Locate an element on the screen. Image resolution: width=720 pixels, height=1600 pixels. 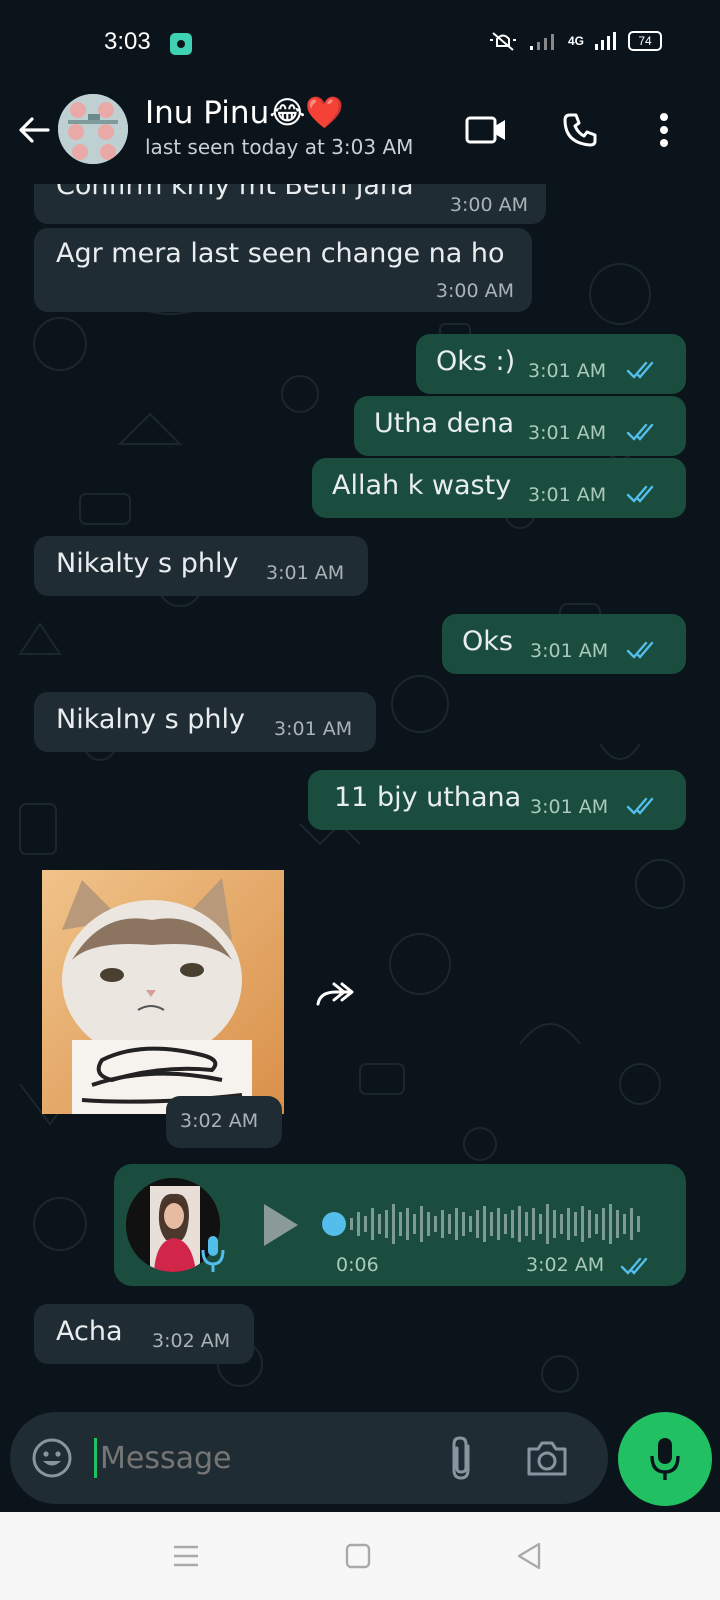
voice-message-bubble: 0:06 3:02 AM is located at coordinates (400, 1225).